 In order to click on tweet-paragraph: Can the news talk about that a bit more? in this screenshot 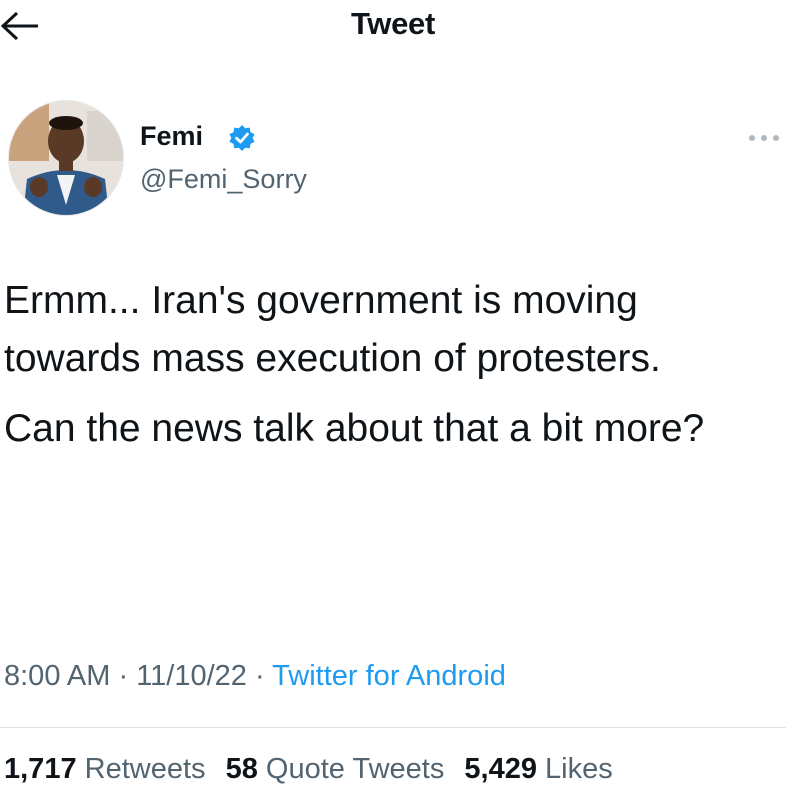, I will do `click(354, 428)`.